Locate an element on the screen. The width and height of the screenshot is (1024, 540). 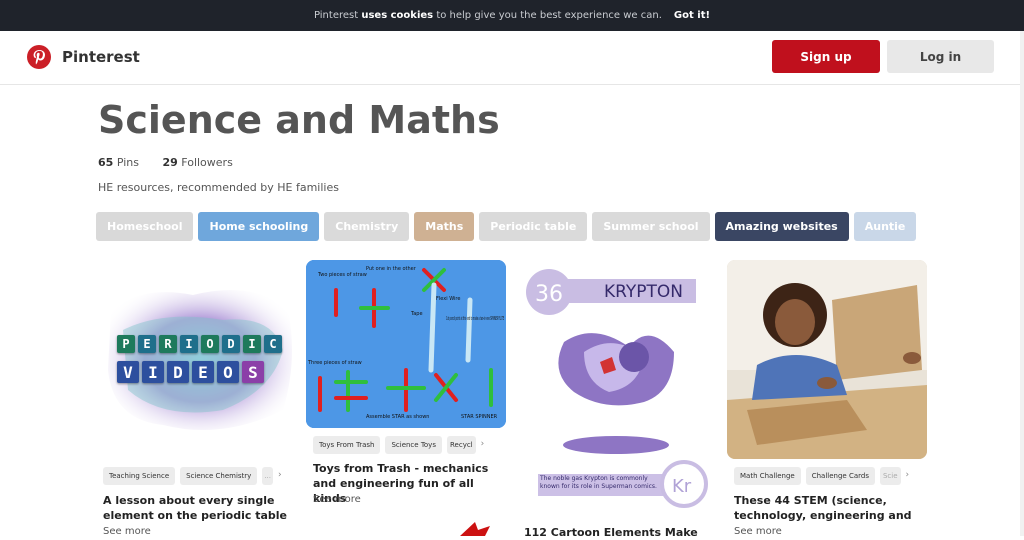
letter-tile: C is located at coordinates (273, 344).